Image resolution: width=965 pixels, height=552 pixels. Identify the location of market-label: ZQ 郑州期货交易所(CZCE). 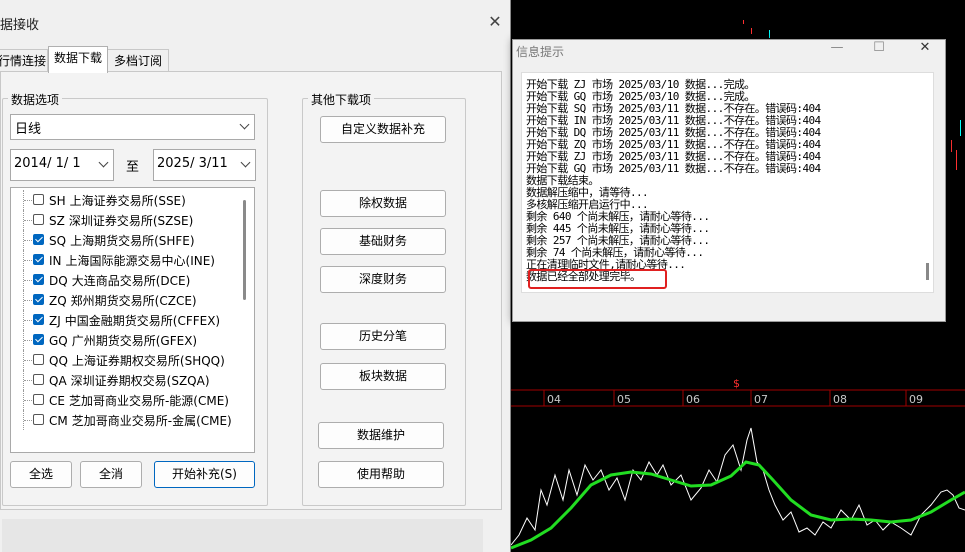
(123, 300).